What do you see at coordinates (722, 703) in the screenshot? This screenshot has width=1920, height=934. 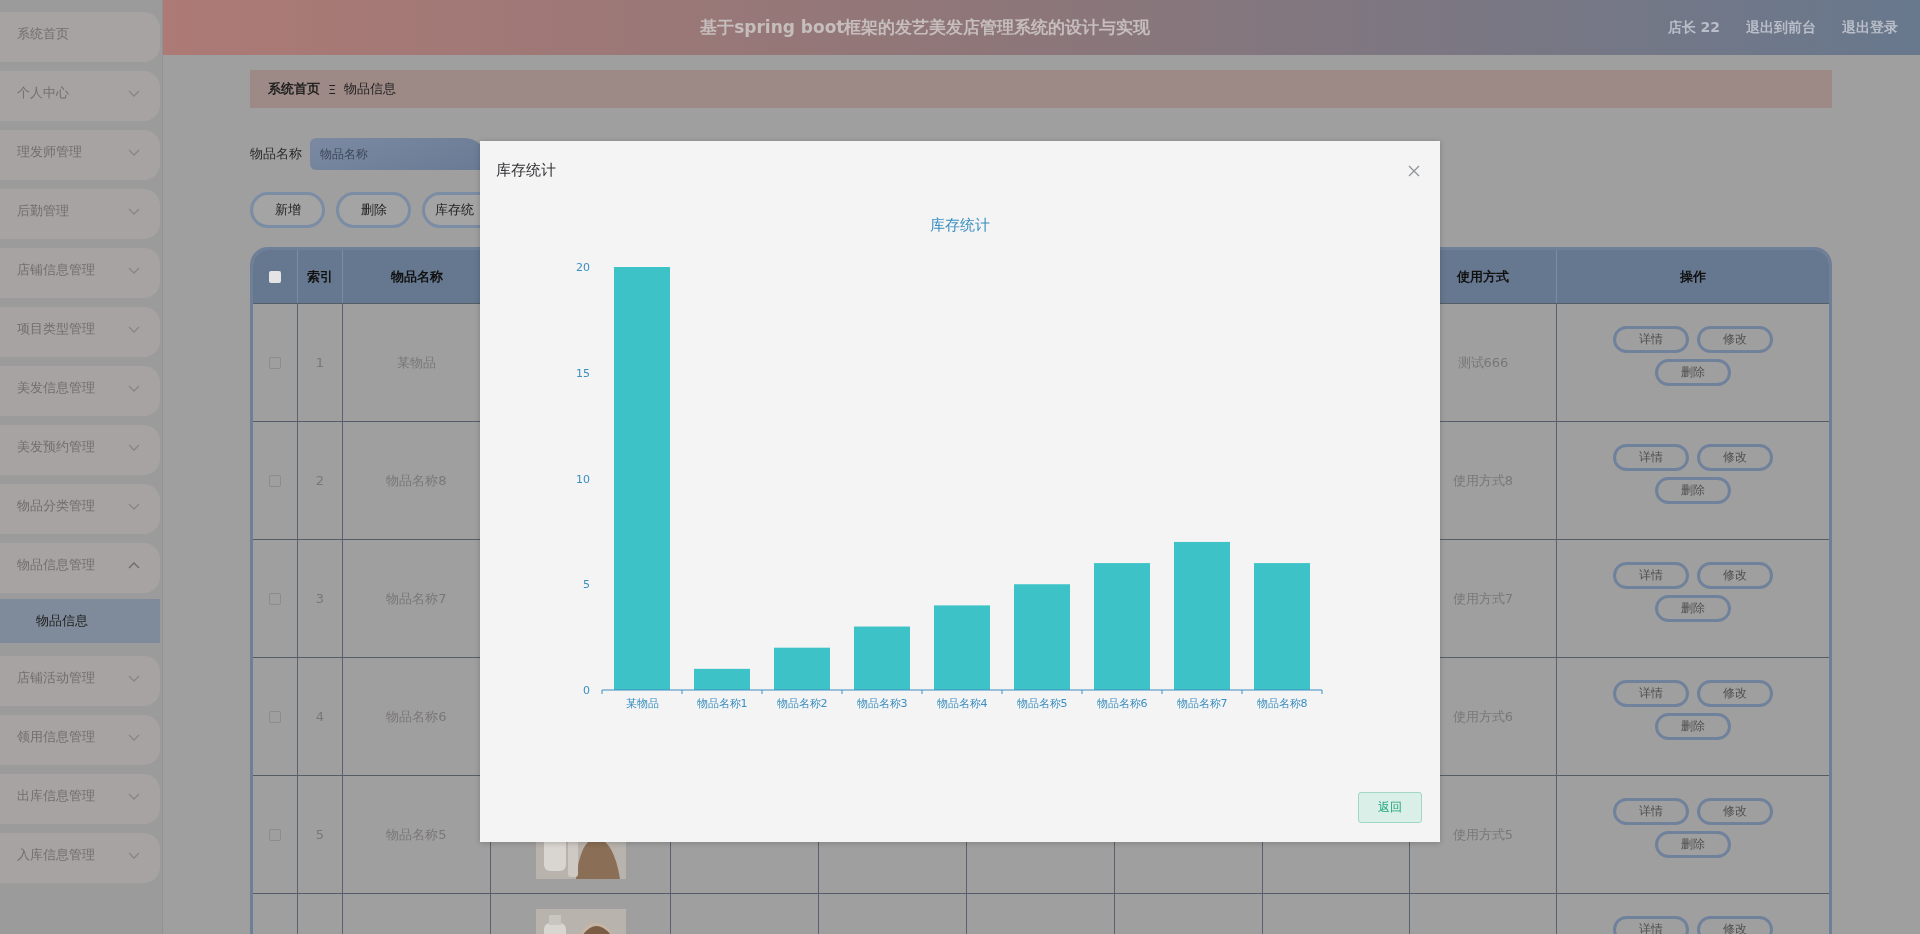 I see `axis-category-label: 物品名称1` at bounding box center [722, 703].